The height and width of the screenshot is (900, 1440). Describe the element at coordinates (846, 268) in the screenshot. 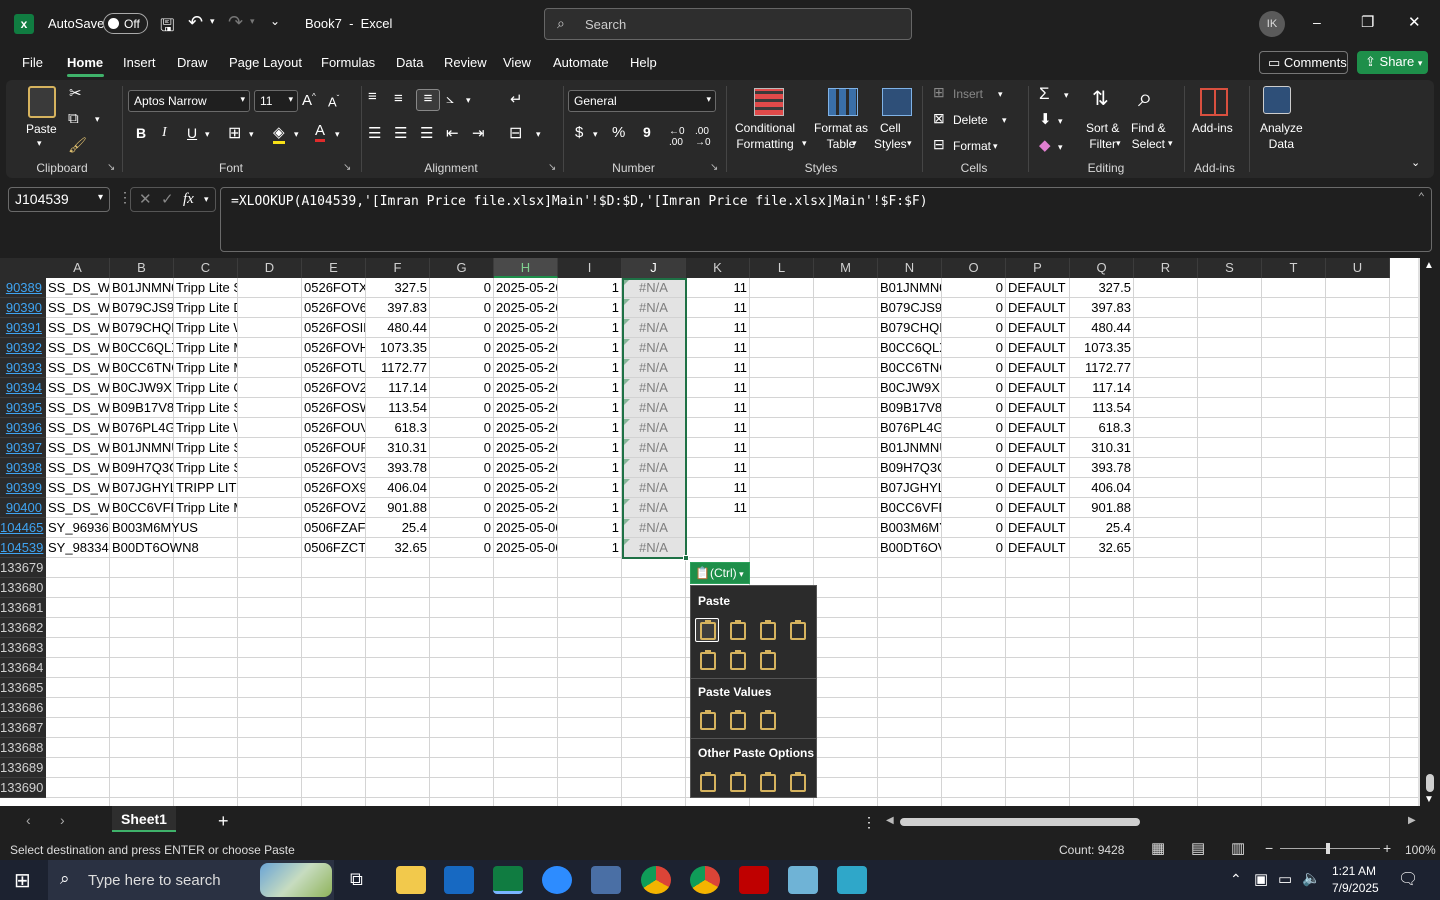

I see `column-header-m: M` at that location.